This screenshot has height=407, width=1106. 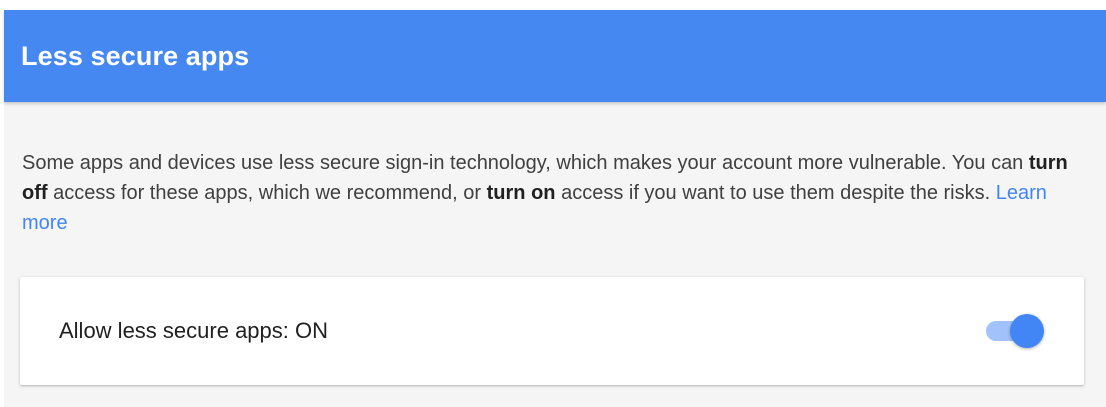 I want to click on toggle-thumb, so click(x=1027, y=331).